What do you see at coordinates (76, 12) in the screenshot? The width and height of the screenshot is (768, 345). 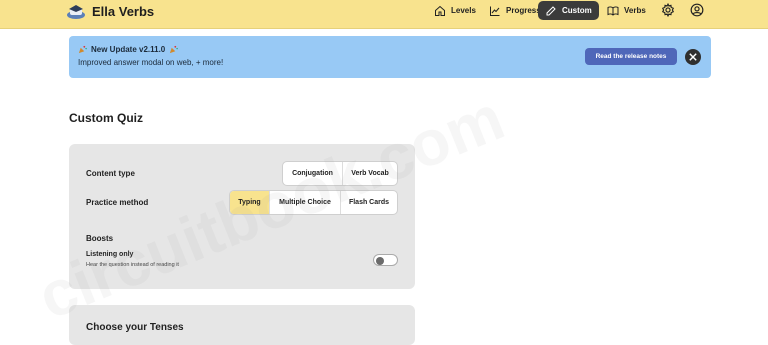 I see `ella-logo-icon` at bounding box center [76, 12].